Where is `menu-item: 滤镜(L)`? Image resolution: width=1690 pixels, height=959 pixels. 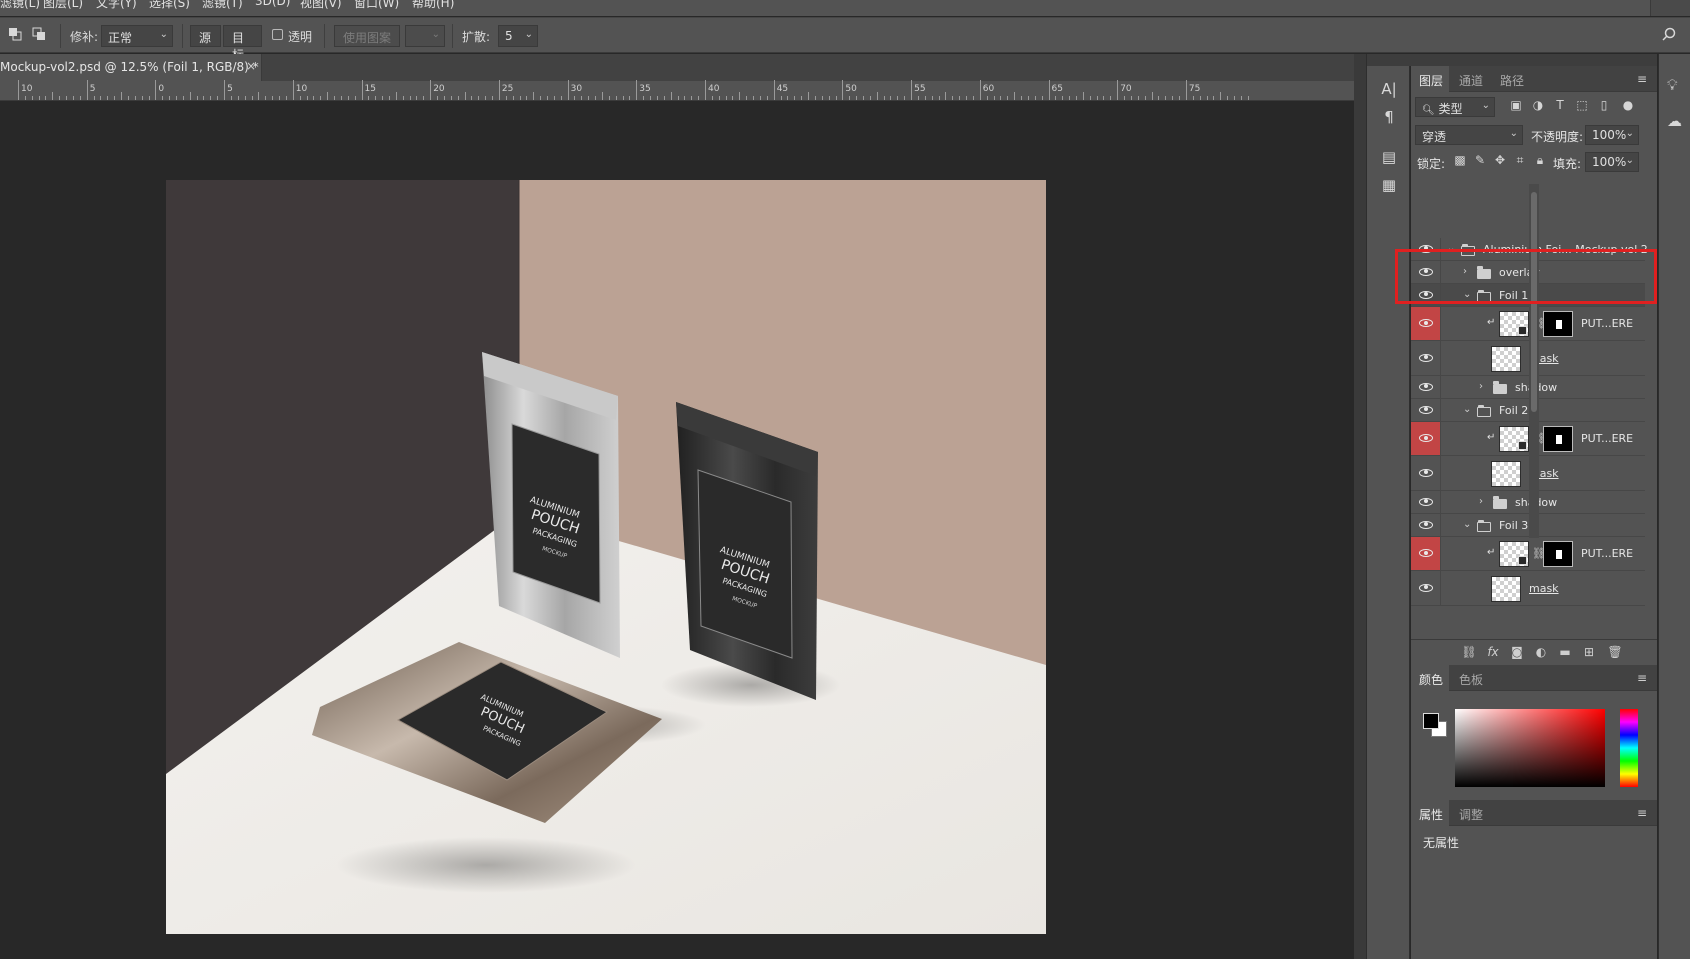
menu-item: 滤镜(L) is located at coordinates (20, 5).